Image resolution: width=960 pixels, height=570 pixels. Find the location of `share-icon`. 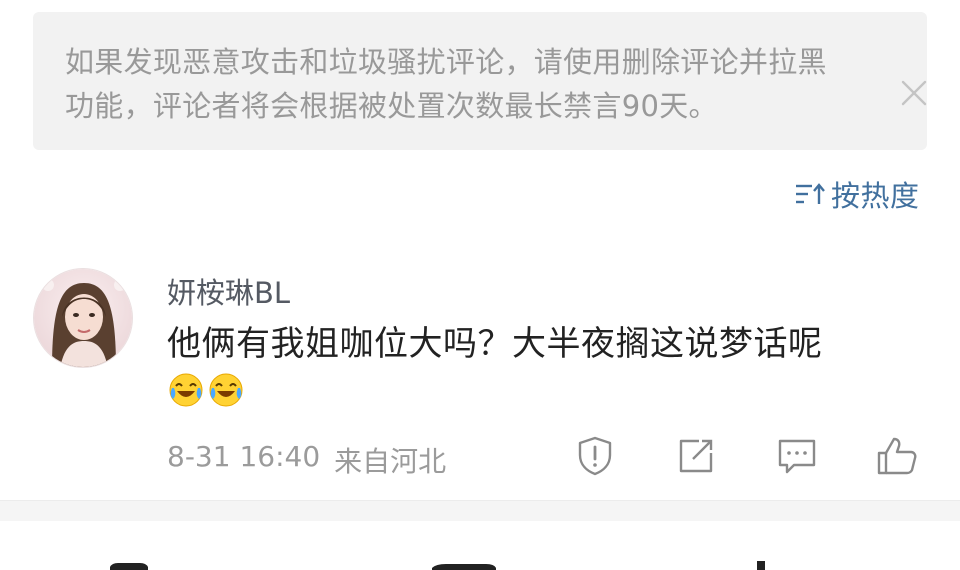

share-icon is located at coordinates (696, 456).